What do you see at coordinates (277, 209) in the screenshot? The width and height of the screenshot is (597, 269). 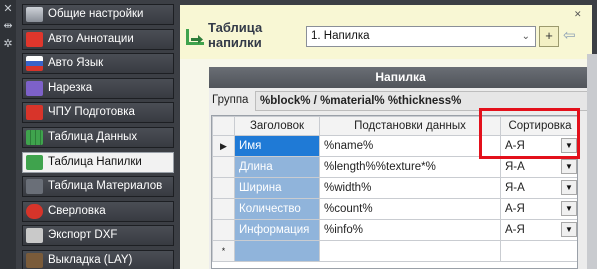 I see `row-title-cell: Количество` at bounding box center [277, 209].